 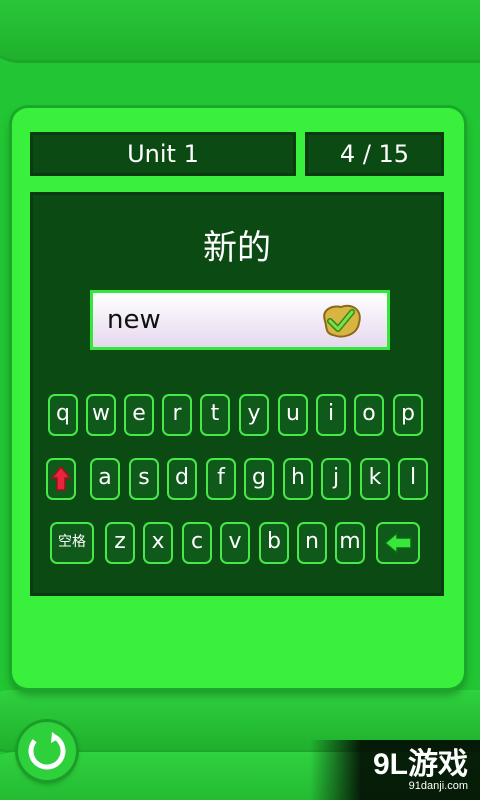 I want to click on restart-button, so click(x=47, y=751).